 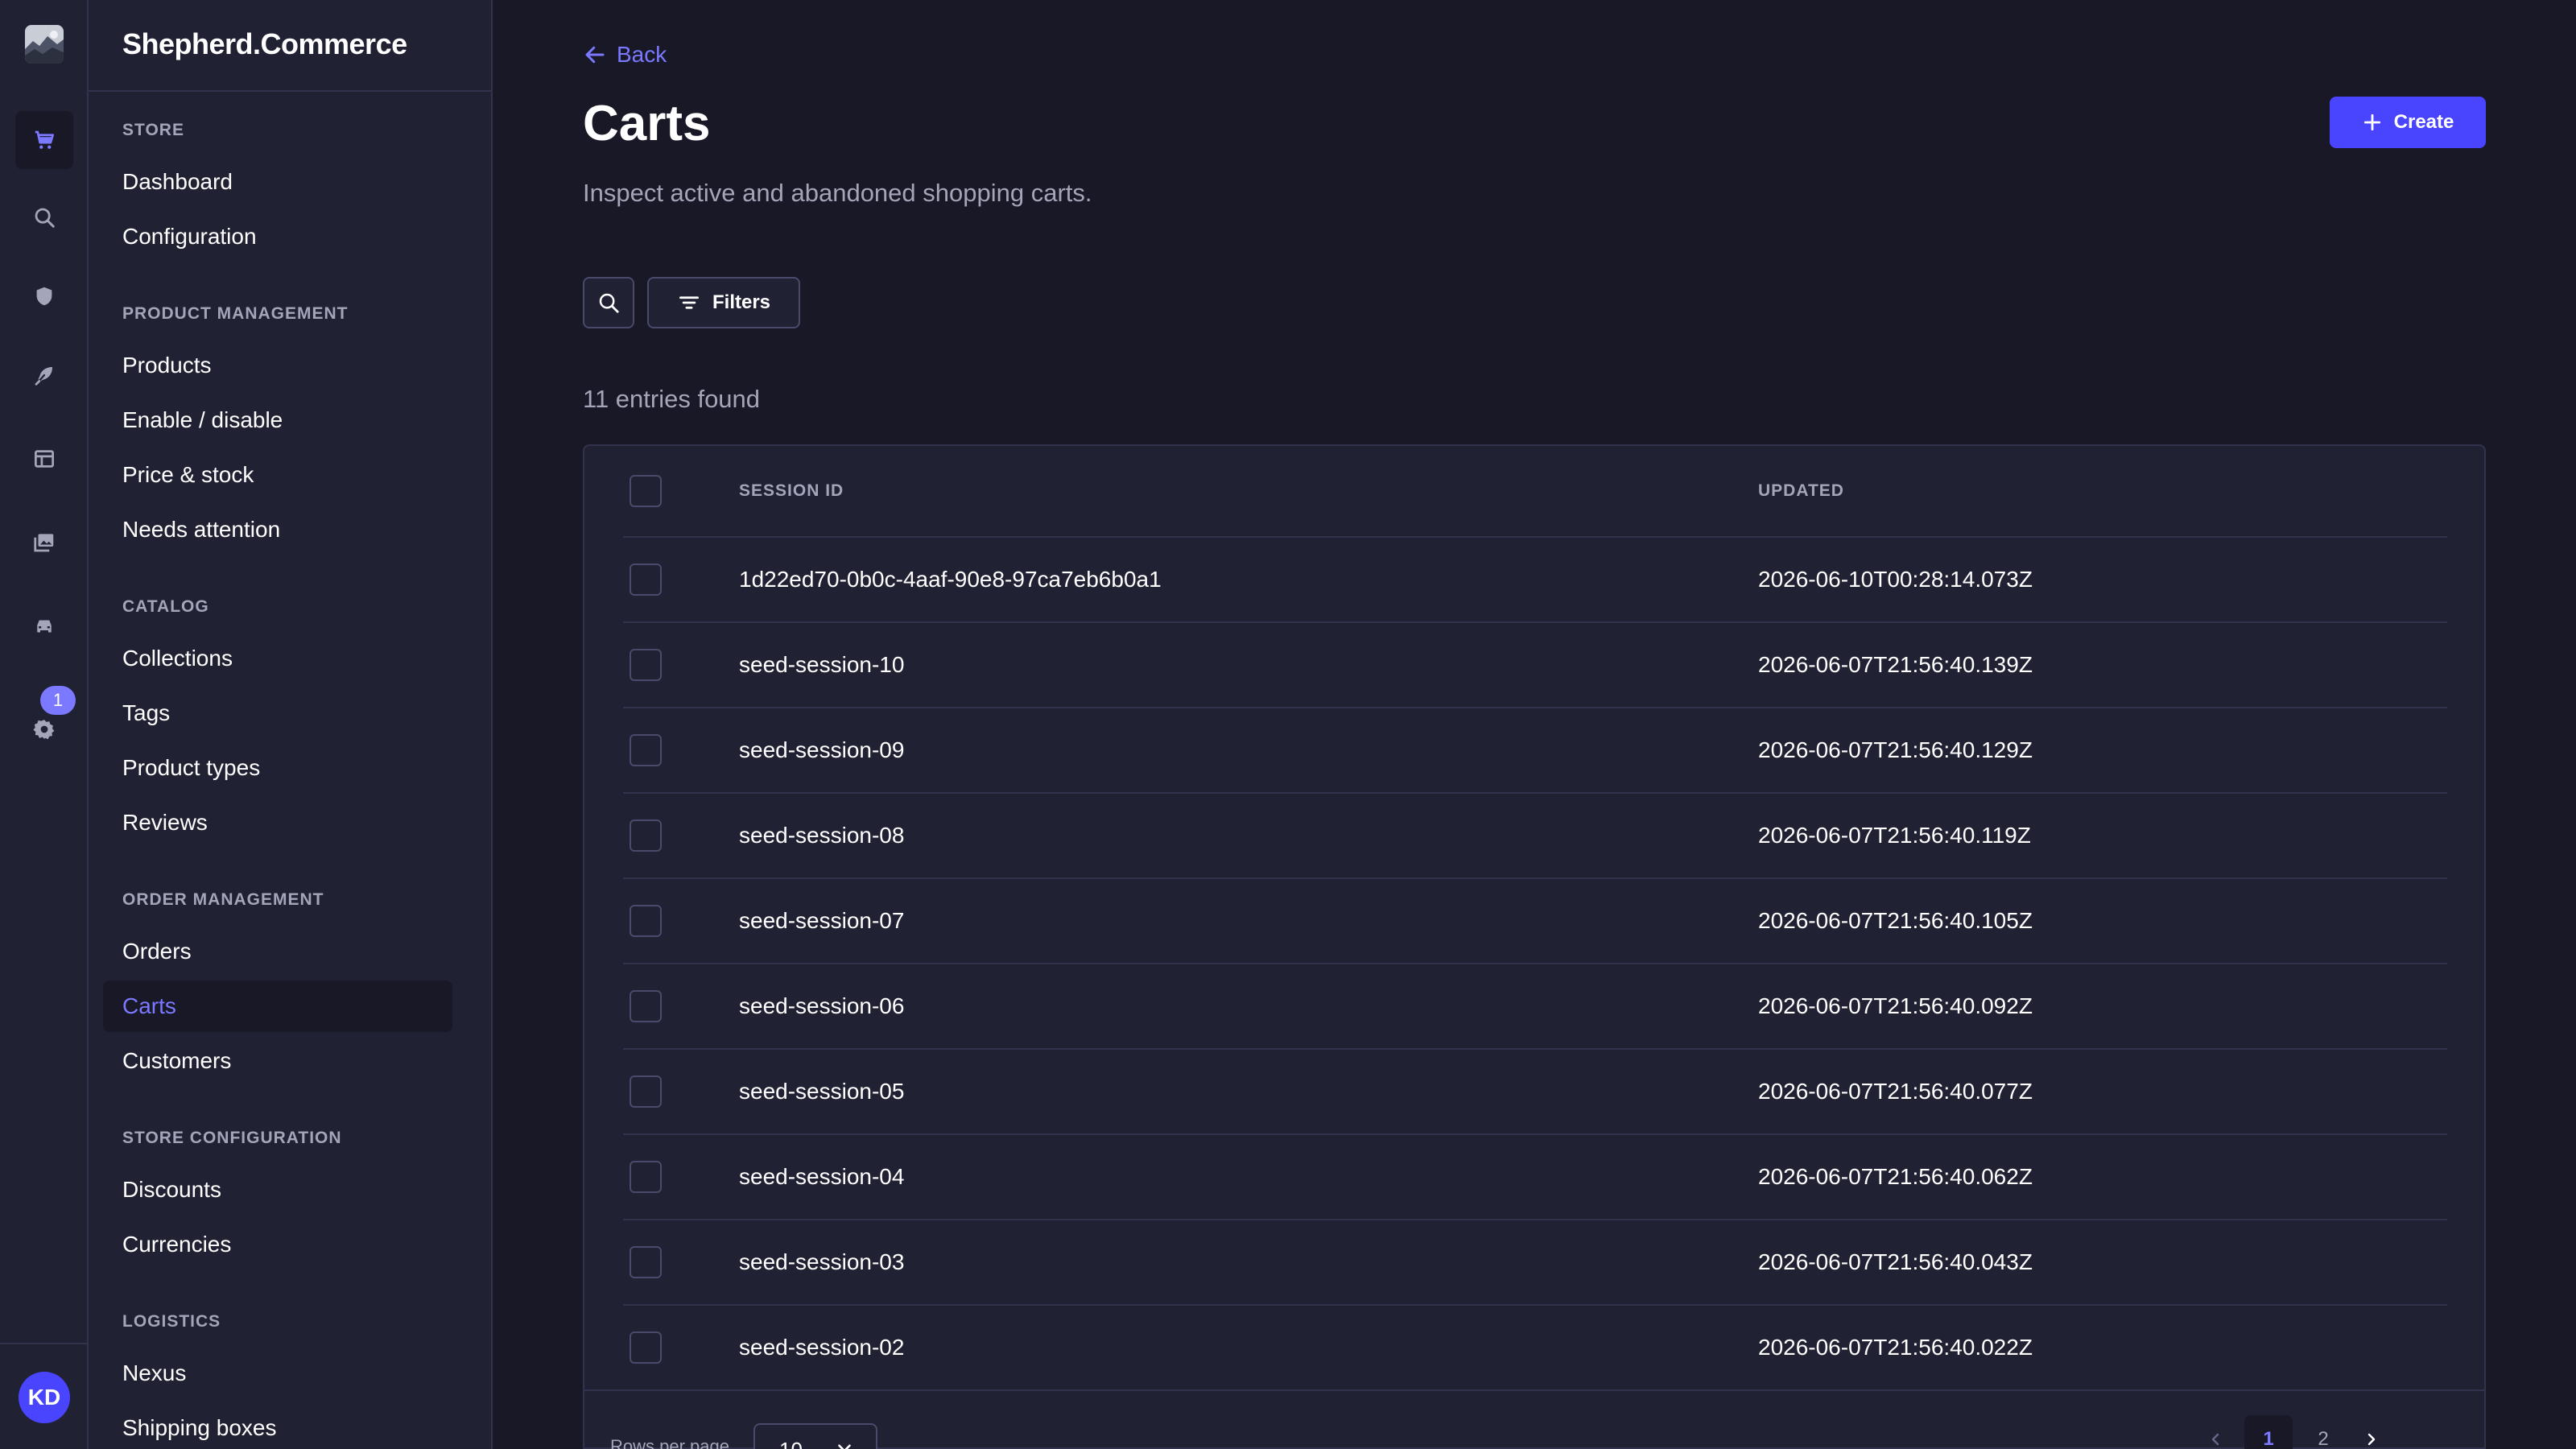 I want to click on rail-search-button, so click(x=44, y=217).